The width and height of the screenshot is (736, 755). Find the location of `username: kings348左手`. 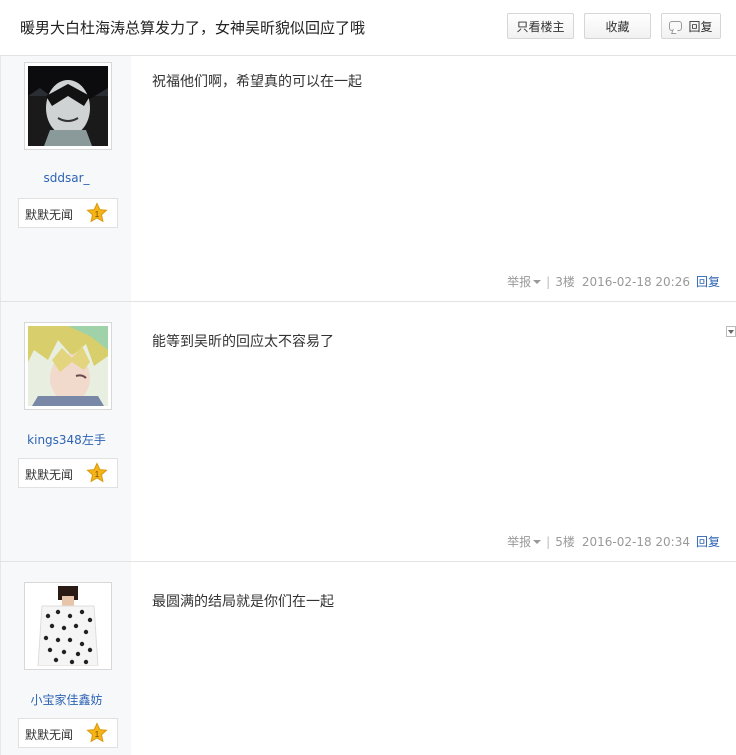

username: kings348左手 is located at coordinates (66, 439).